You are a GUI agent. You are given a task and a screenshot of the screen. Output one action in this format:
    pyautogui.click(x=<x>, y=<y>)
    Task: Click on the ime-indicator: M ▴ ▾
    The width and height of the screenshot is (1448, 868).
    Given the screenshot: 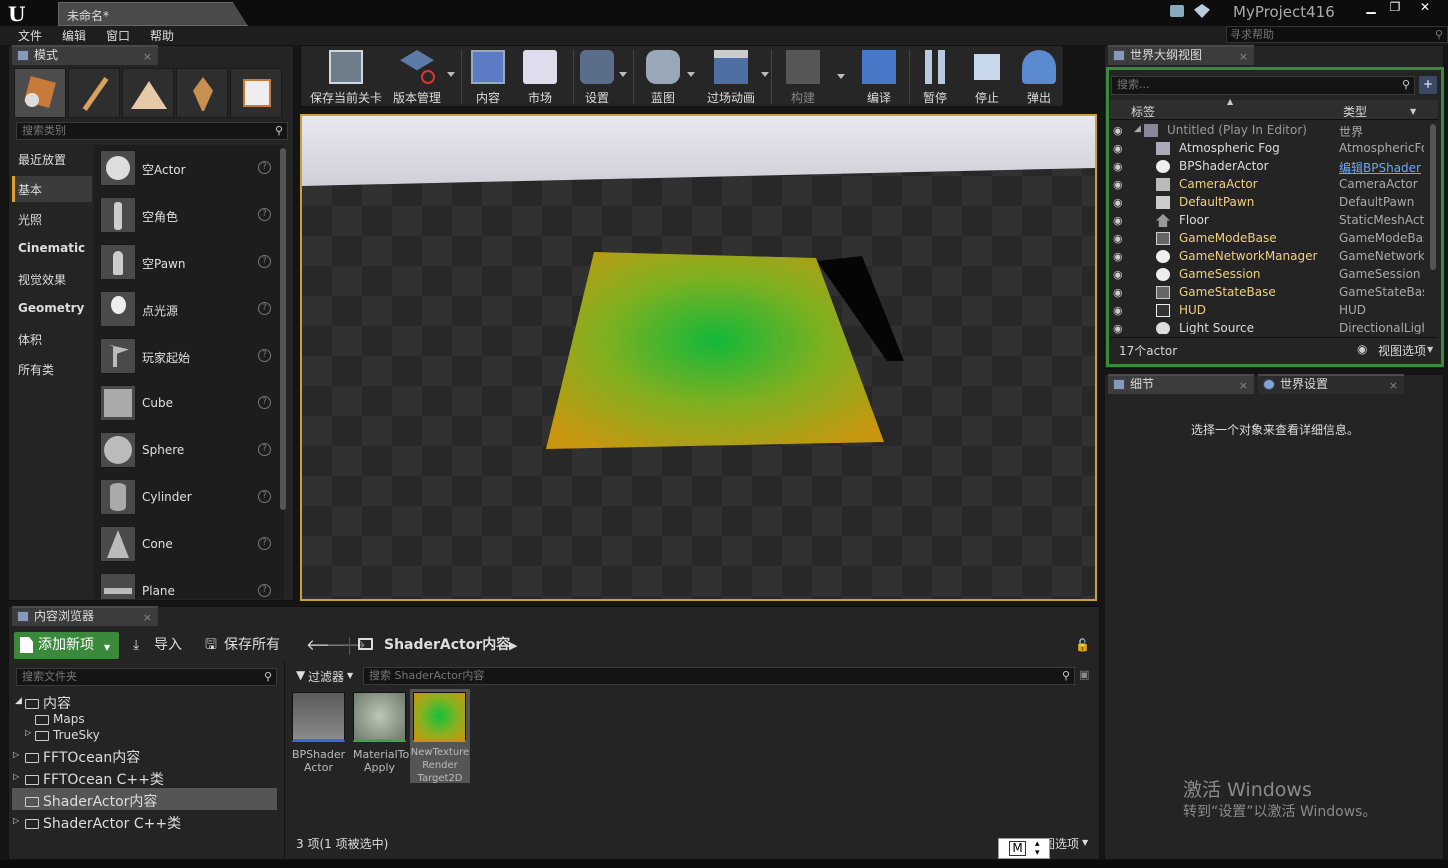 What is the action you would take?
    pyautogui.click(x=1024, y=848)
    